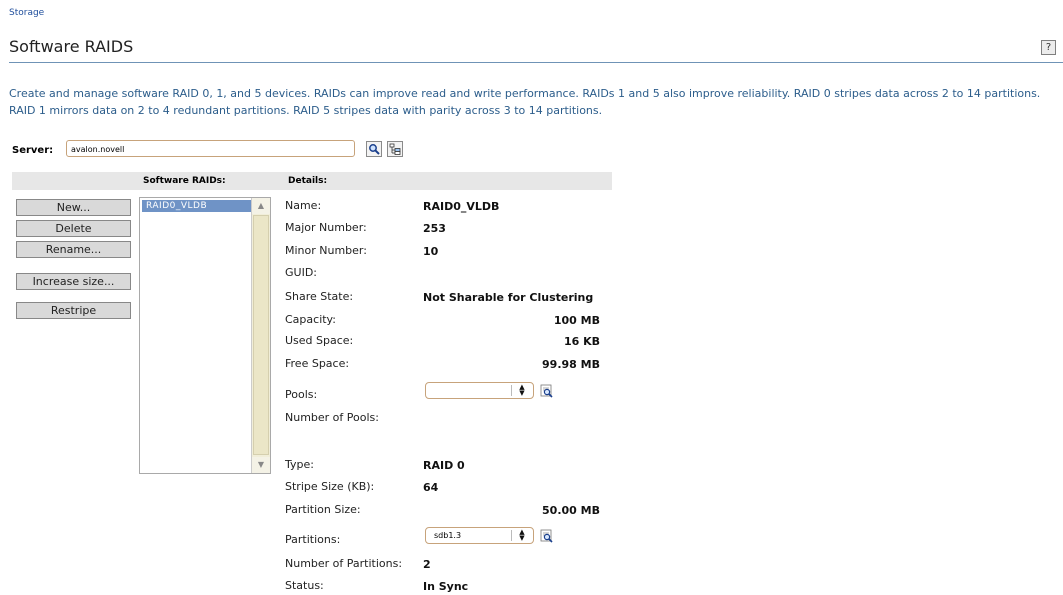  I want to click on status-value: In Sync, so click(446, 586).